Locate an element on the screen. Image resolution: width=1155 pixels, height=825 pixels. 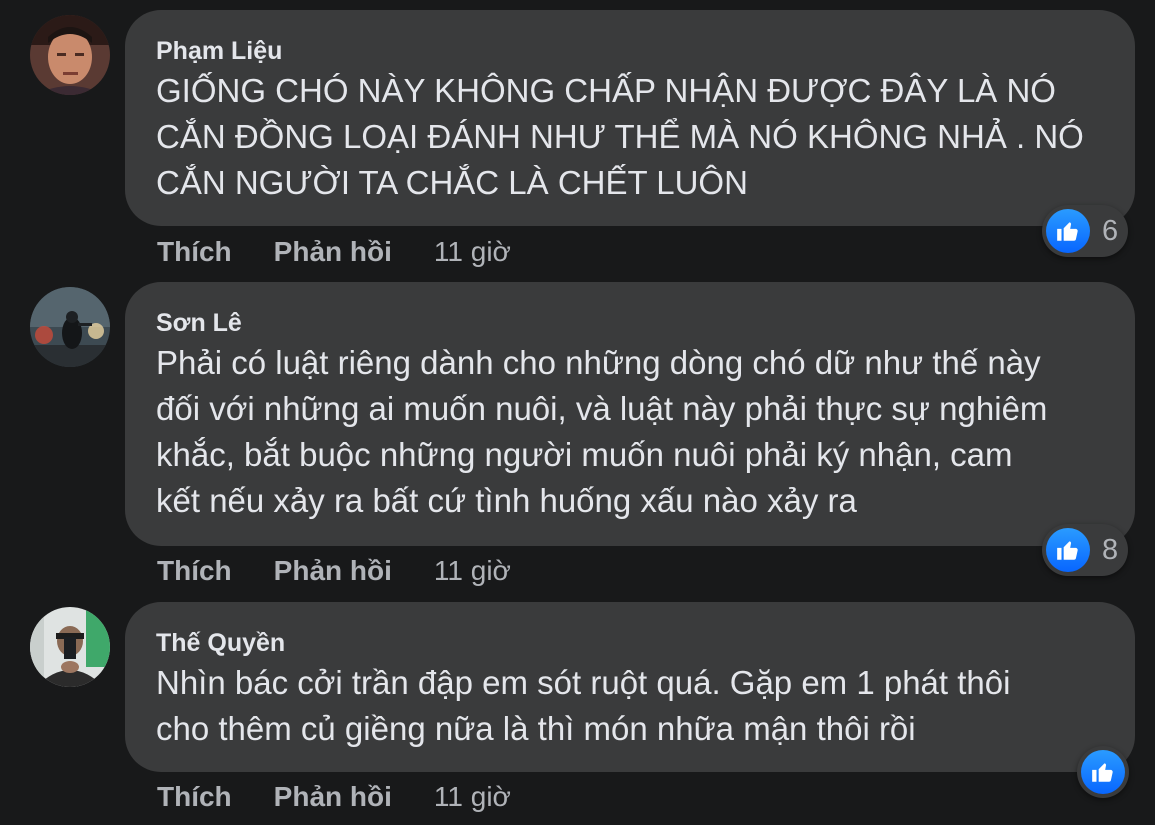
reaction-count: 6 is located at coordinates (1110, 231).